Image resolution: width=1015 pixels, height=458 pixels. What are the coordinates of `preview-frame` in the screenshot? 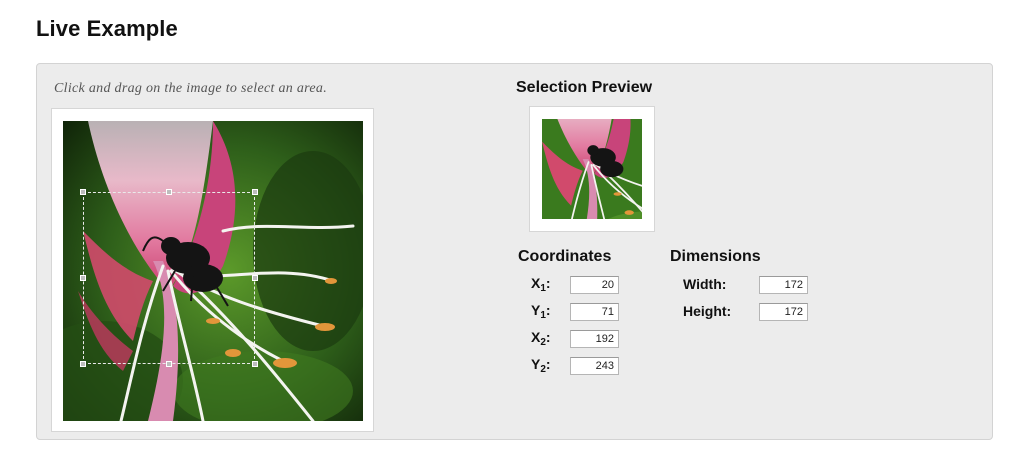 It's located at (592, 169).